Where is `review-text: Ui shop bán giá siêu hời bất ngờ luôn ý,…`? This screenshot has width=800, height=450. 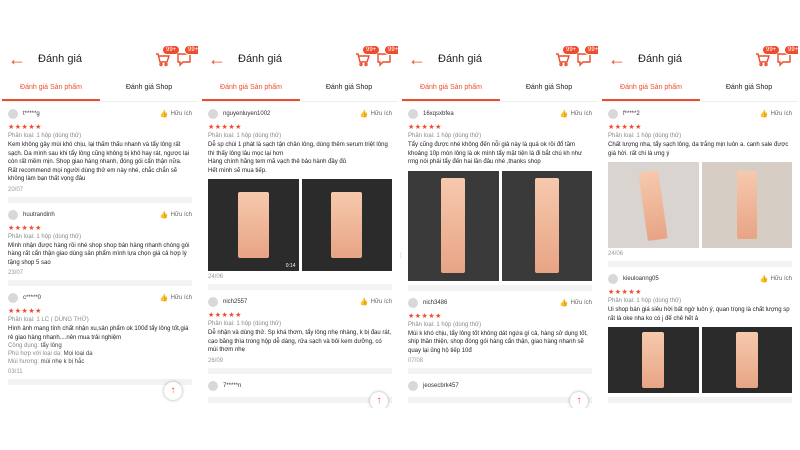 review-text: Ui shop bán giá siêu hời bất ngờ luôn ý,… is located at coordinates (699, 314).